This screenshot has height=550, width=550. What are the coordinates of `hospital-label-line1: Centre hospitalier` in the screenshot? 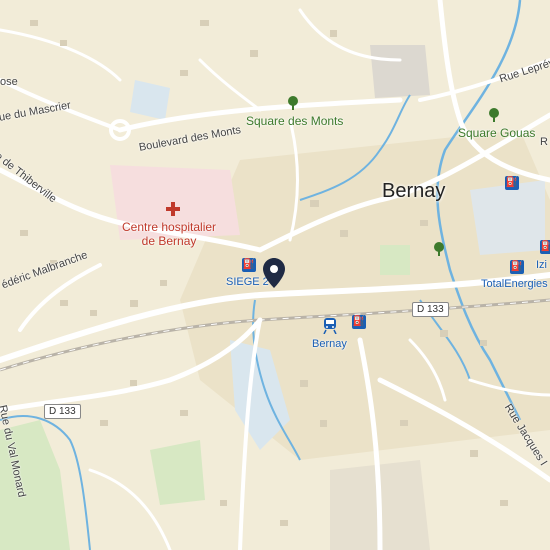 It's located at (169, 227).